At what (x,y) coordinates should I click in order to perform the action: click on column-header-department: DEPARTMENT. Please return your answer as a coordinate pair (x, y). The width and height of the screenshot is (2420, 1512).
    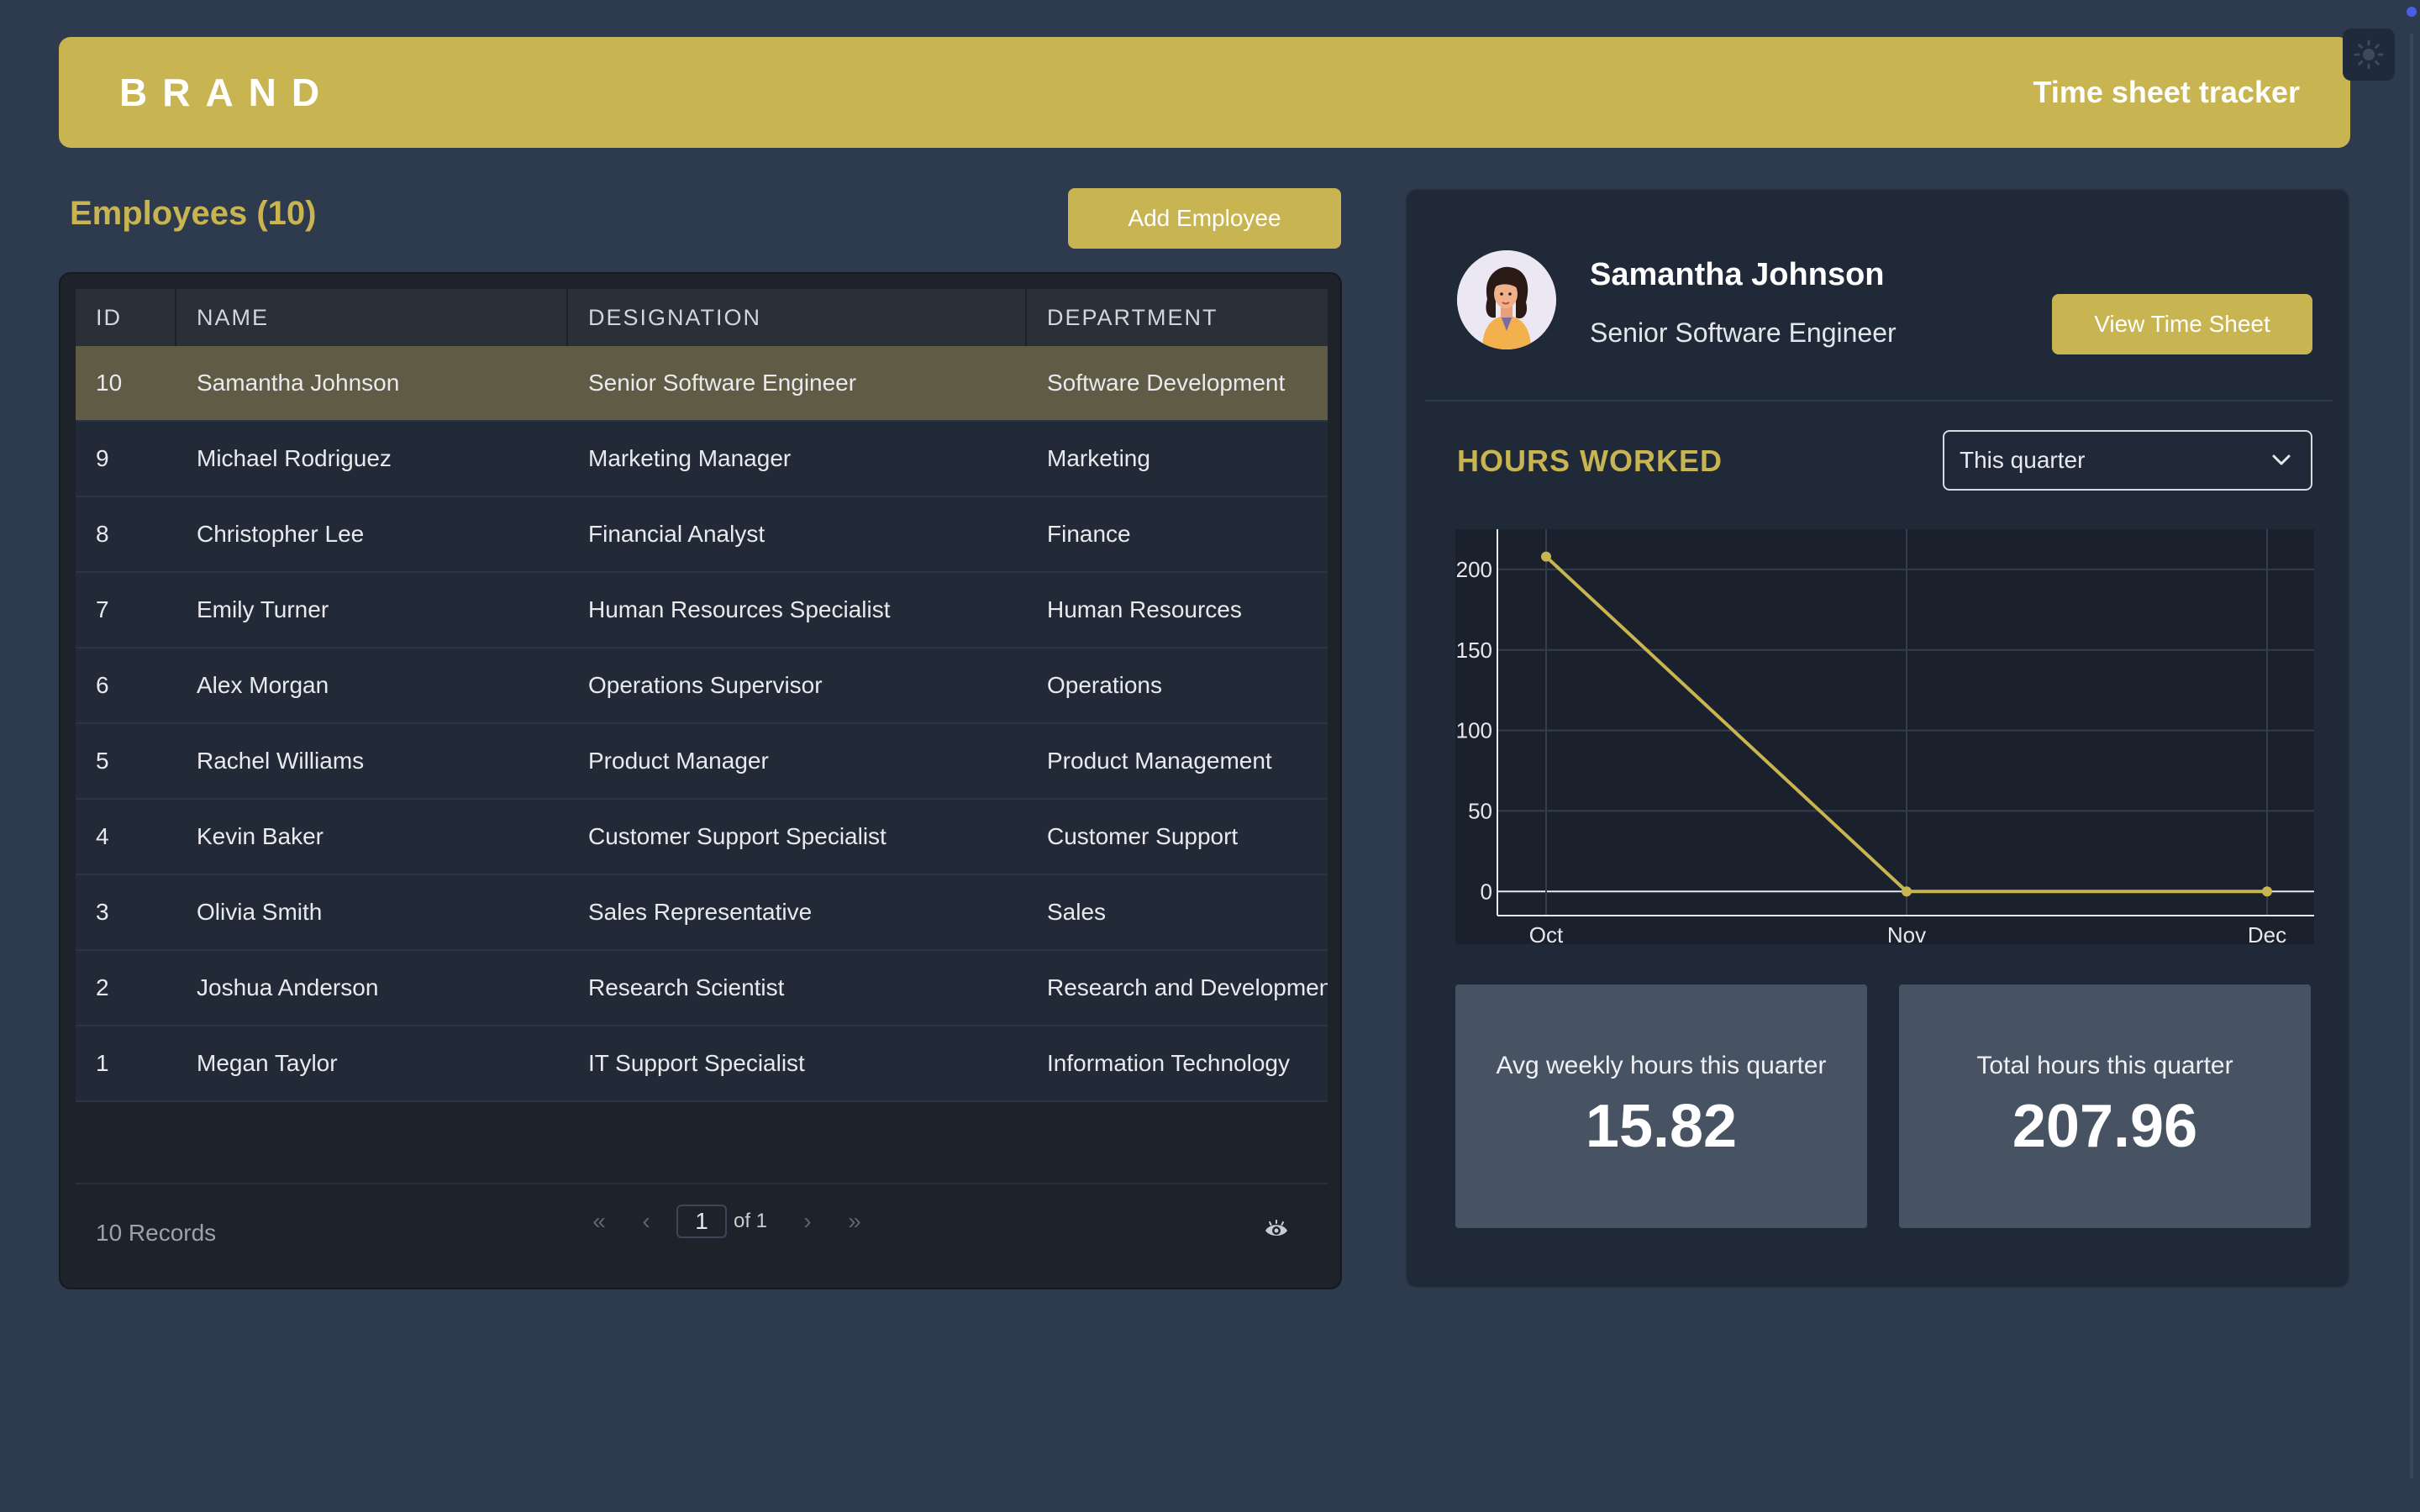
    Looking at the image, I should click on (1177, 317).